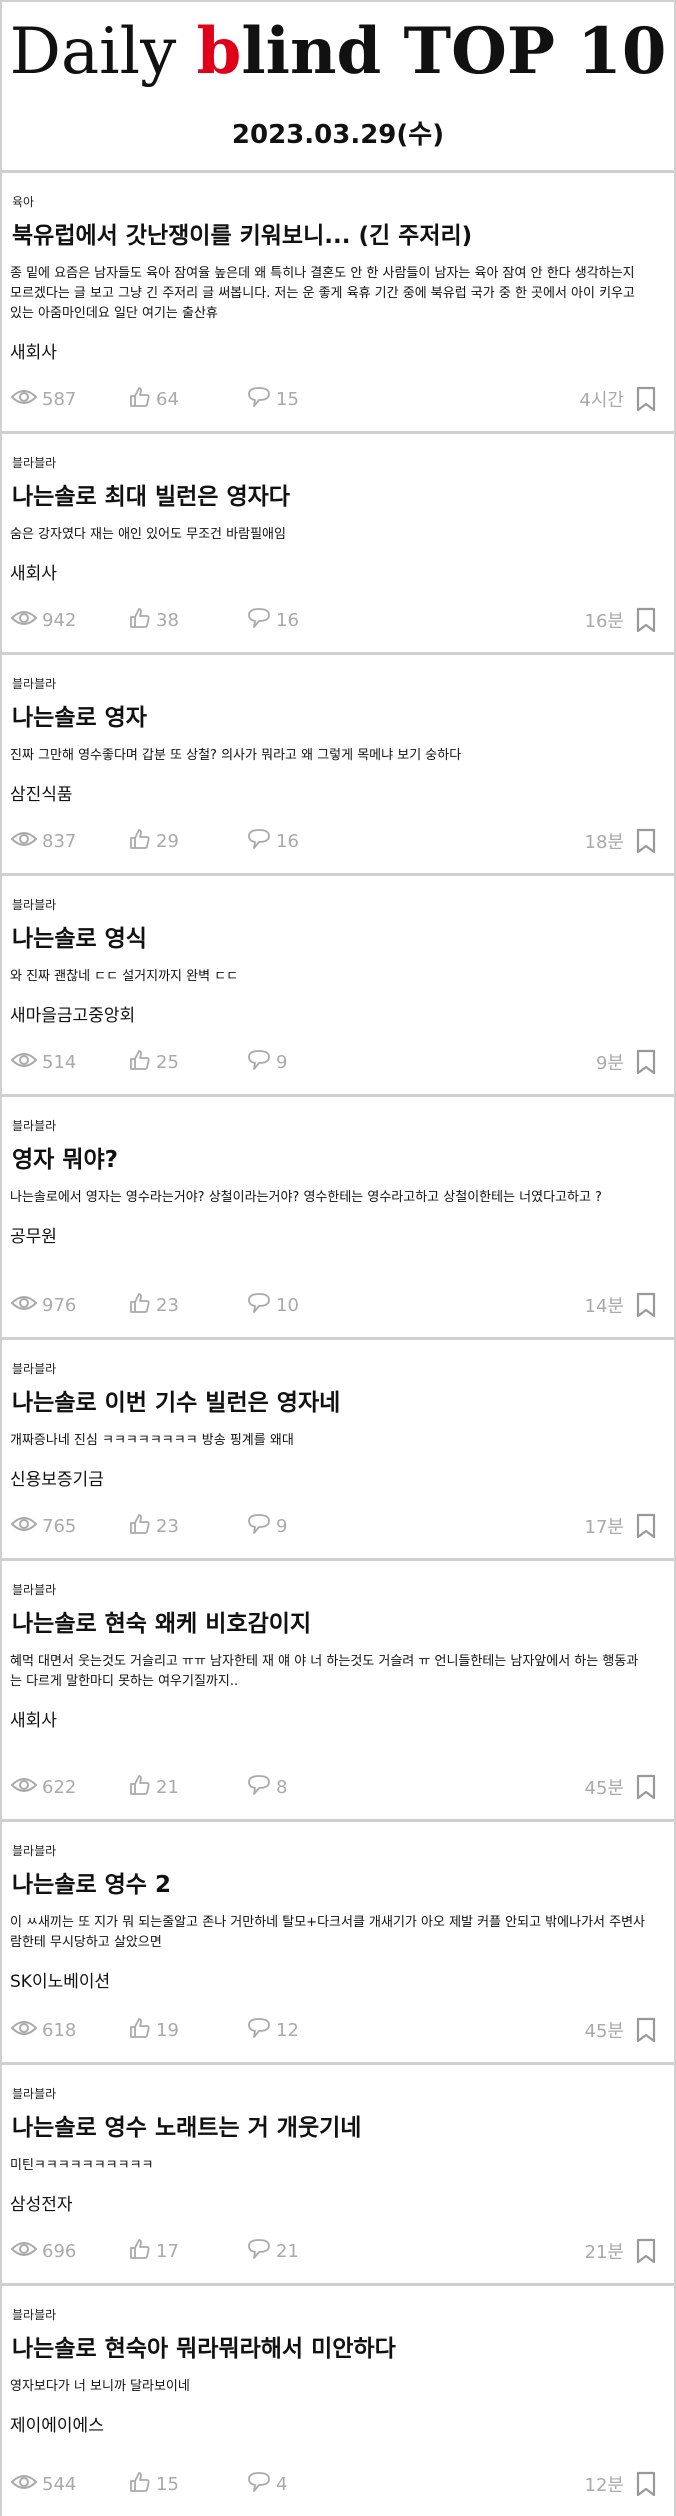 The height and width of the screenshot is (2516, 676). I want to click on post-title: 영자 뭐야?, so click(334, 1161).